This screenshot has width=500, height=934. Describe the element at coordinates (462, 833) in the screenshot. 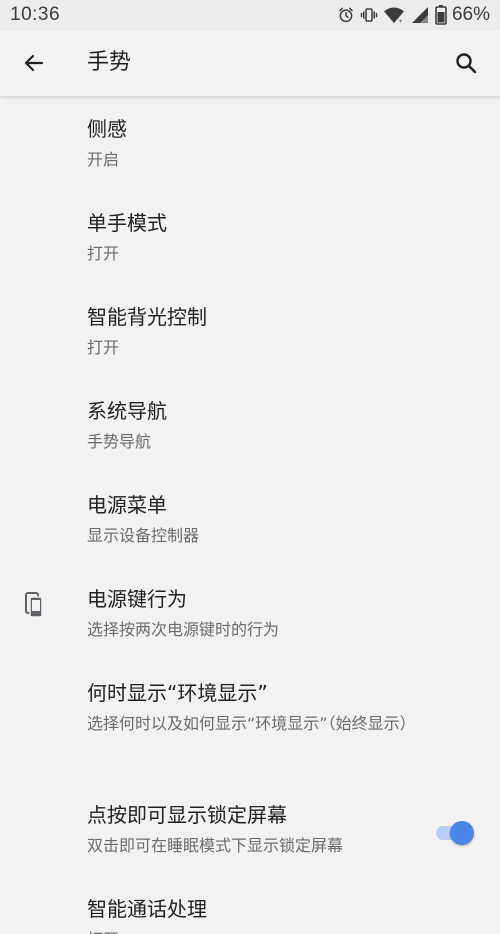

I see `toggle-thumb` at that location.